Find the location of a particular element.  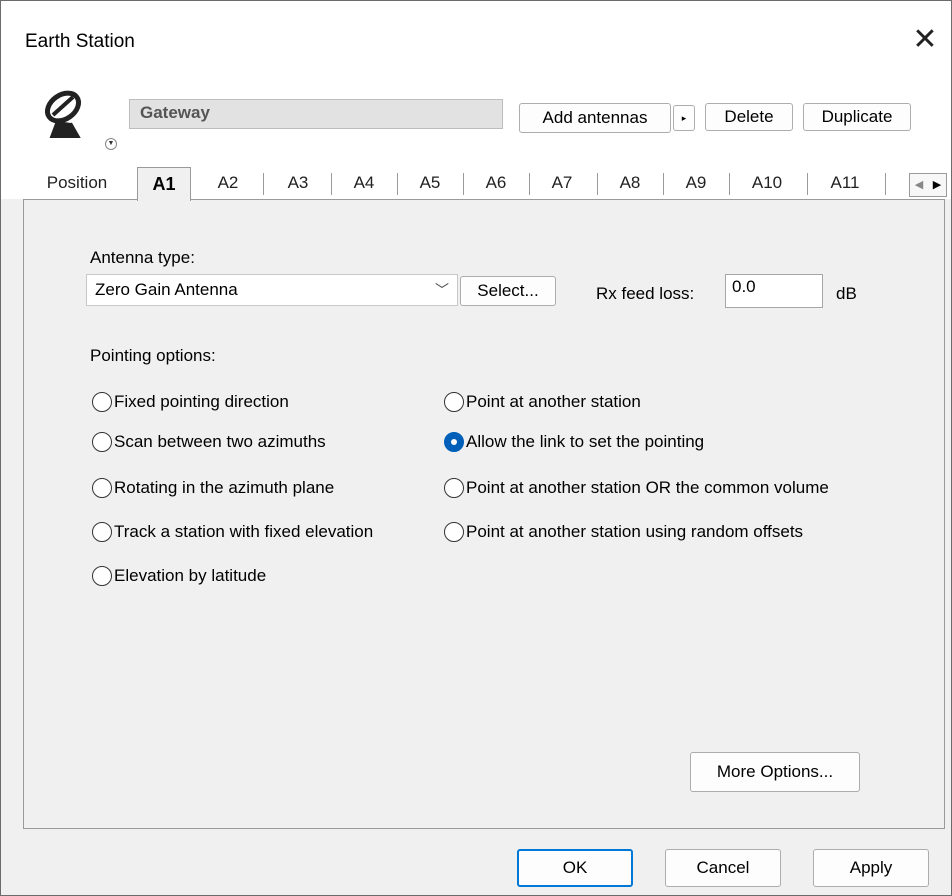

antenna-type-label: Antenna type: is located at coordinates (142, 257).